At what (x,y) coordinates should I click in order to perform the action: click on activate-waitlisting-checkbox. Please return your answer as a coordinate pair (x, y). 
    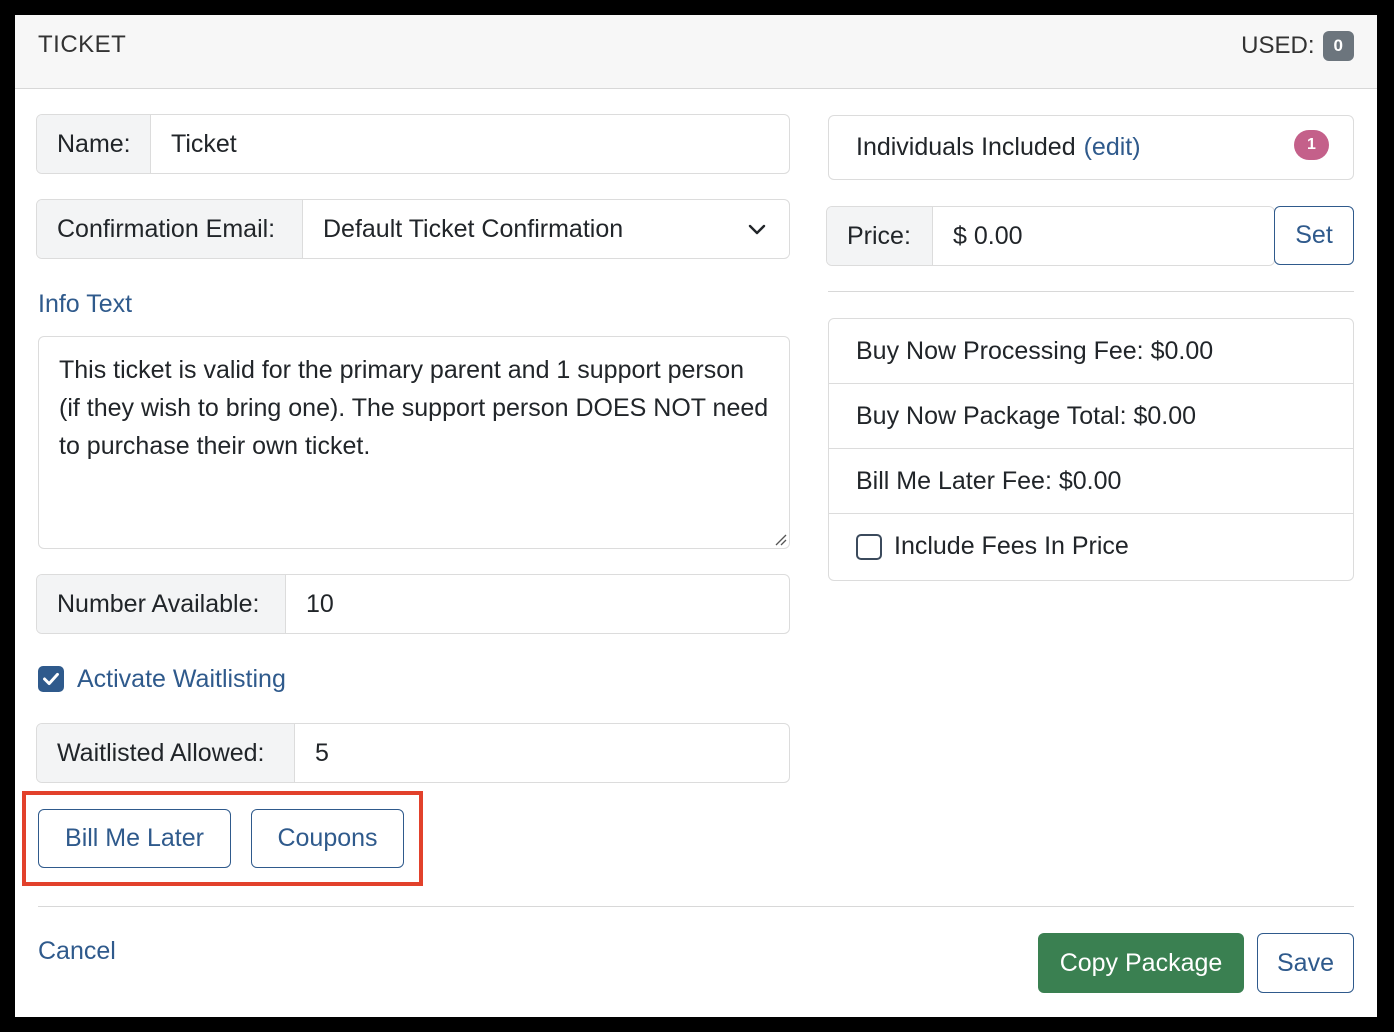
    Looking at the image, I should click on (51, 679).